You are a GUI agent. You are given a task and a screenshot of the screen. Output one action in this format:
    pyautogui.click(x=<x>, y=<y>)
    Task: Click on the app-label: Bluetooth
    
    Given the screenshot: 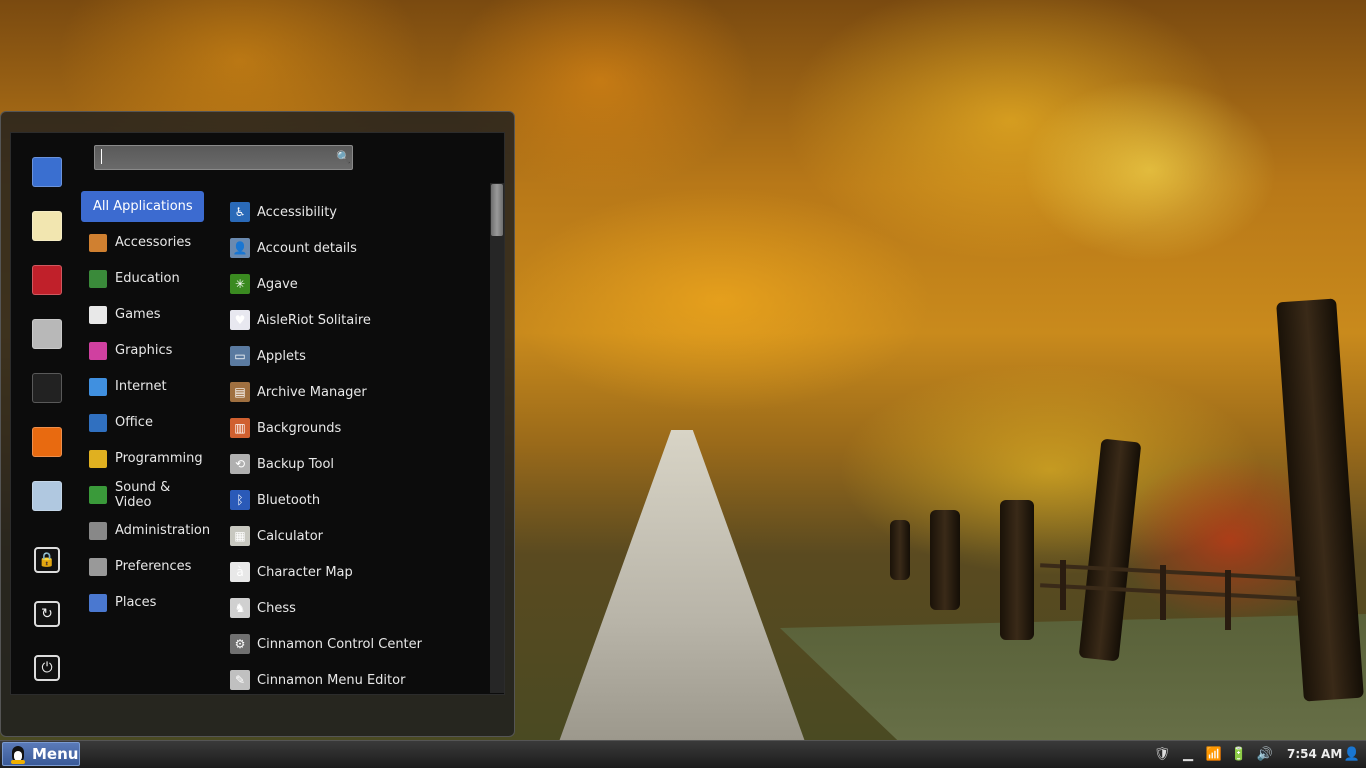 What is the action you would take?
    pyautogui.click(x=289, y=500)
    